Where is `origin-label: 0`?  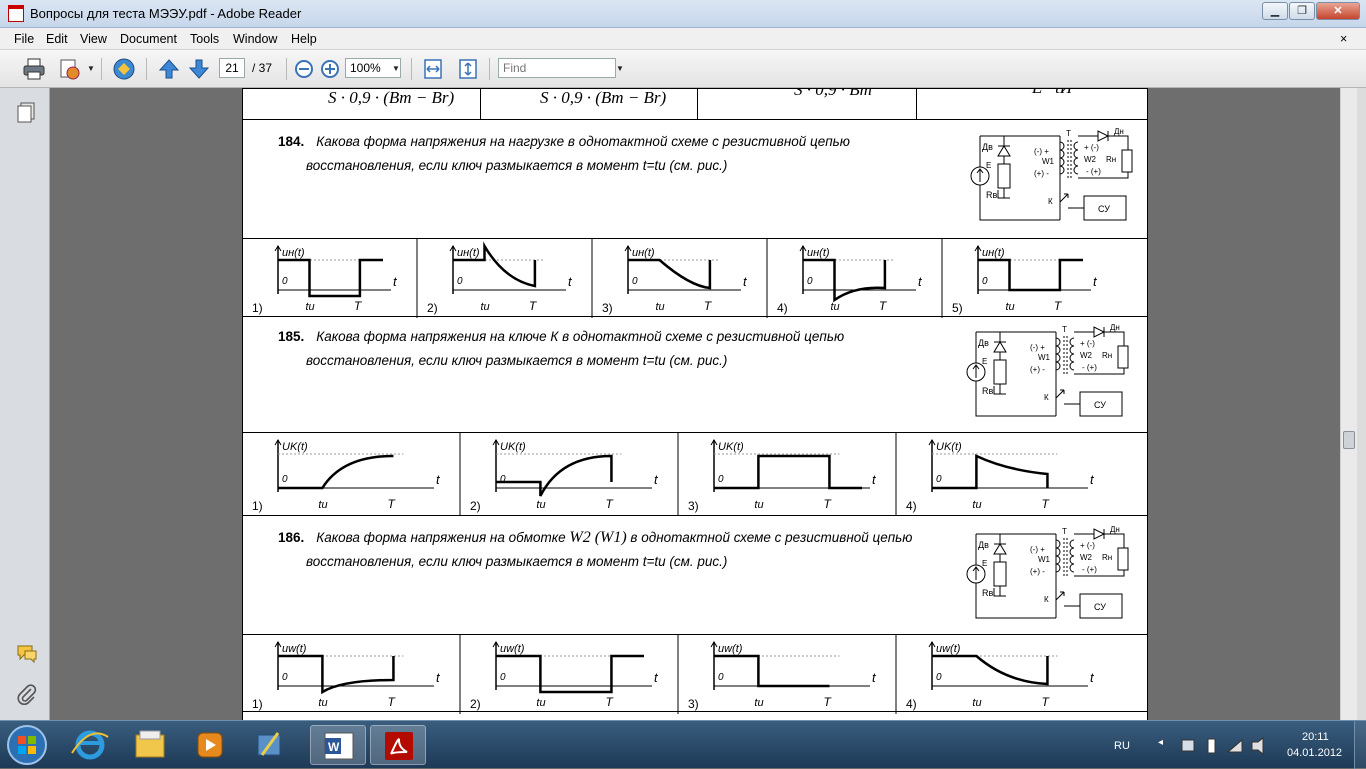
origin-label: 0 is located at coordinates (939, 479).